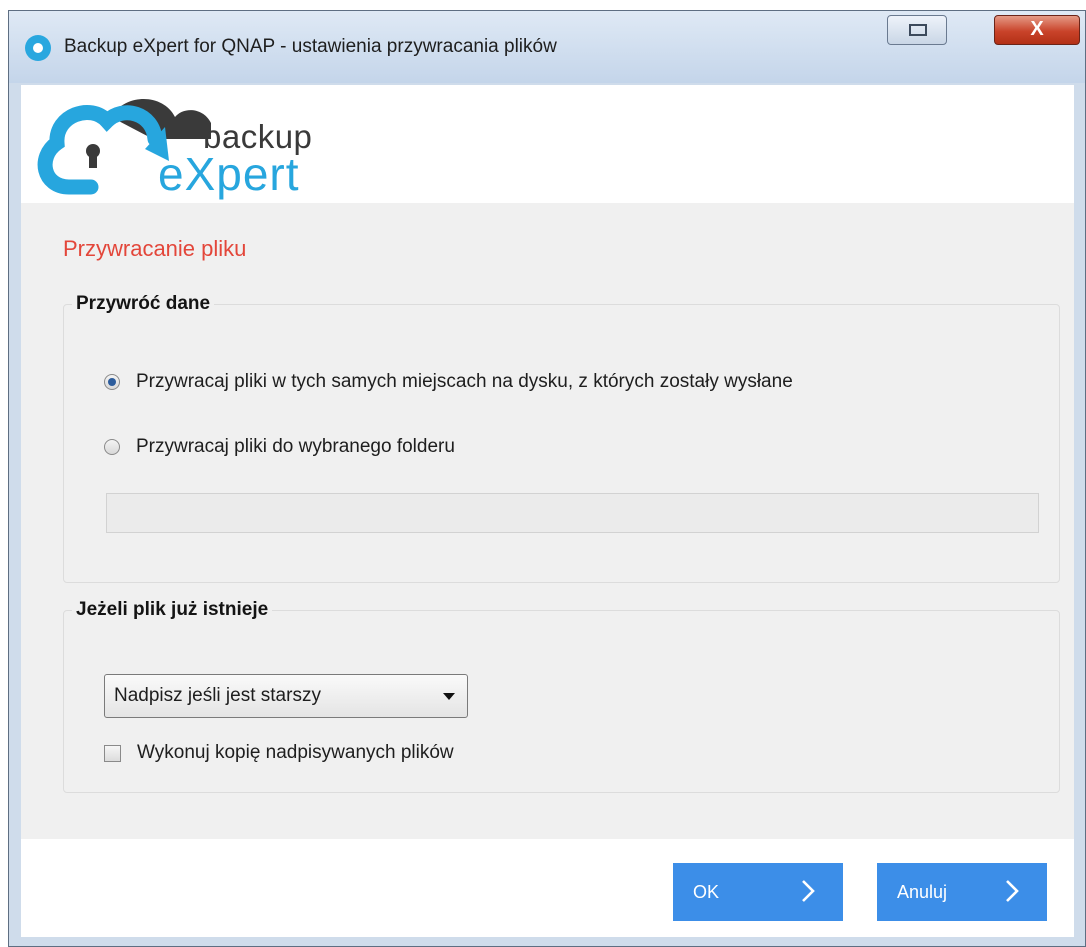  Describe the element at coordinates (143, 303) in the screenshot. I see `restore-data-legend: Przywróć dane` at that location.